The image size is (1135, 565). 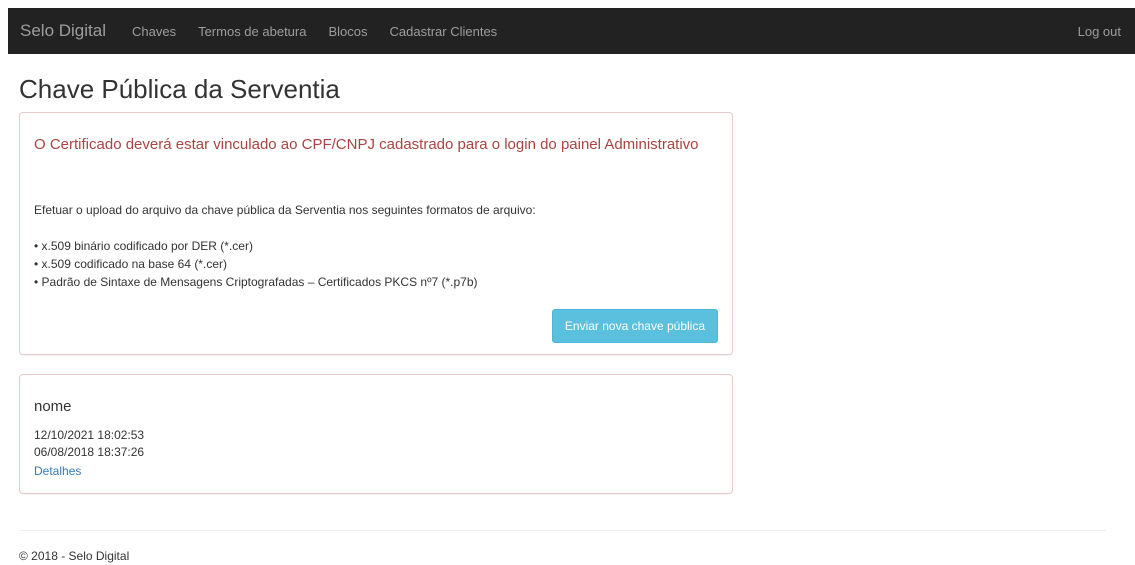 I want to click on nav-item-blocos: Blocos, so click(x=347, y=31).